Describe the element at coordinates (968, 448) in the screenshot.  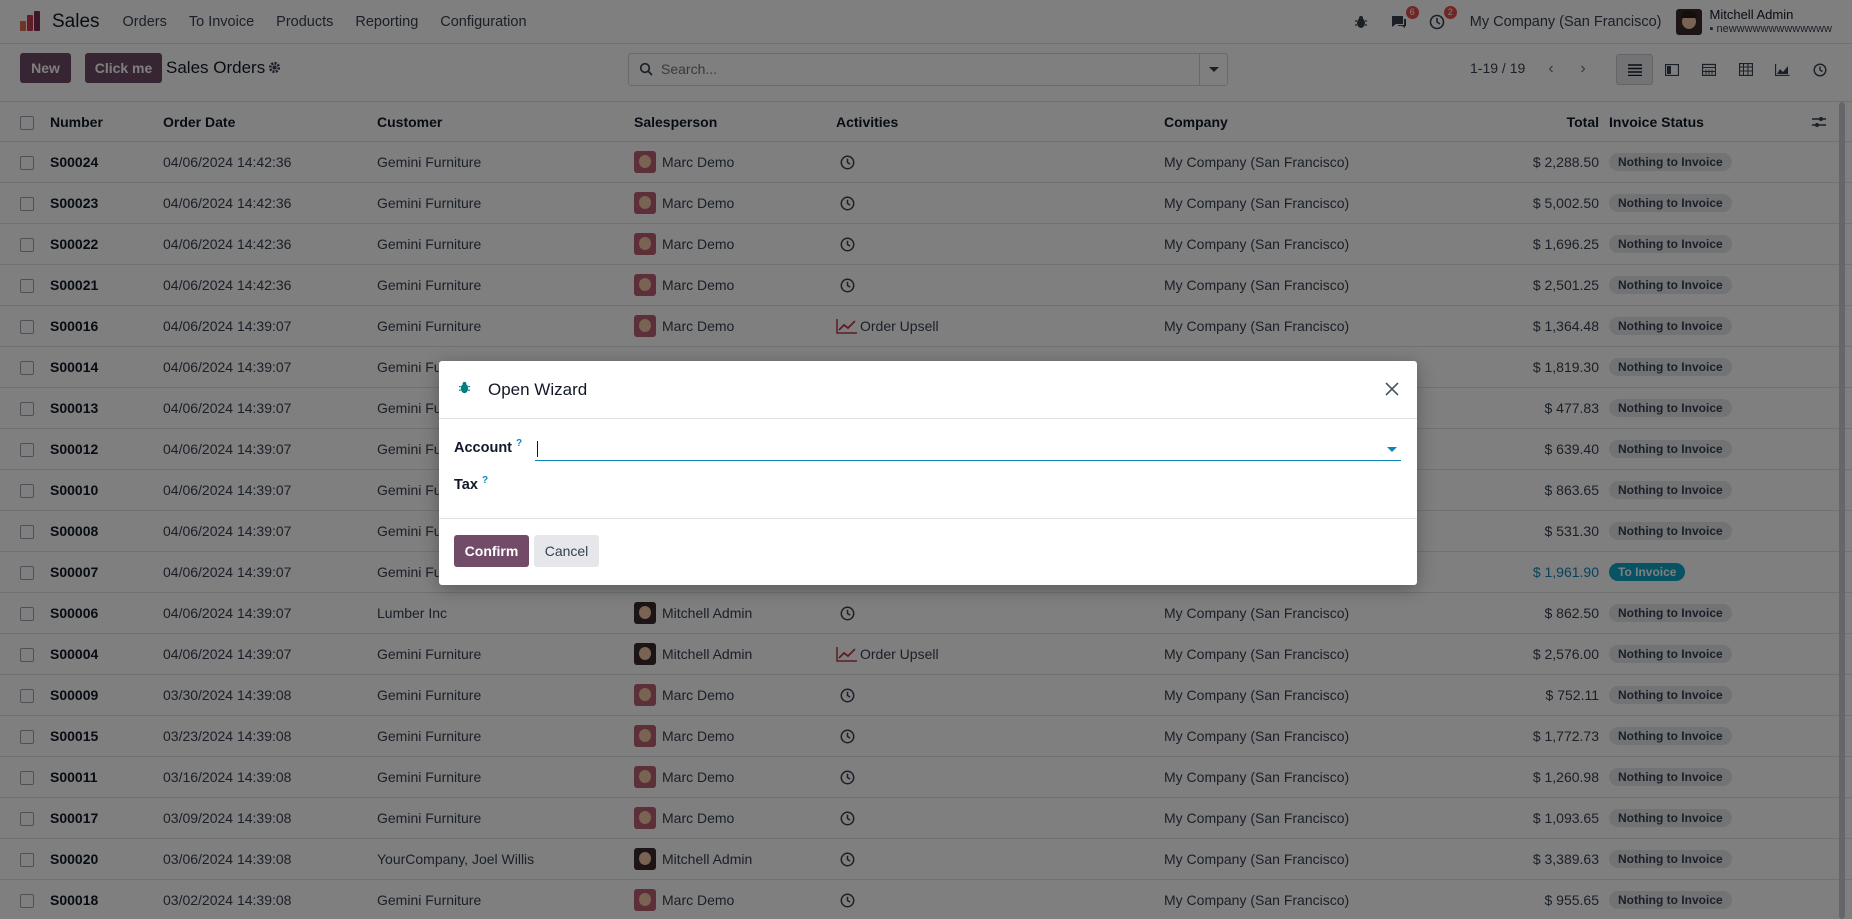
I see `account-field` at that location.